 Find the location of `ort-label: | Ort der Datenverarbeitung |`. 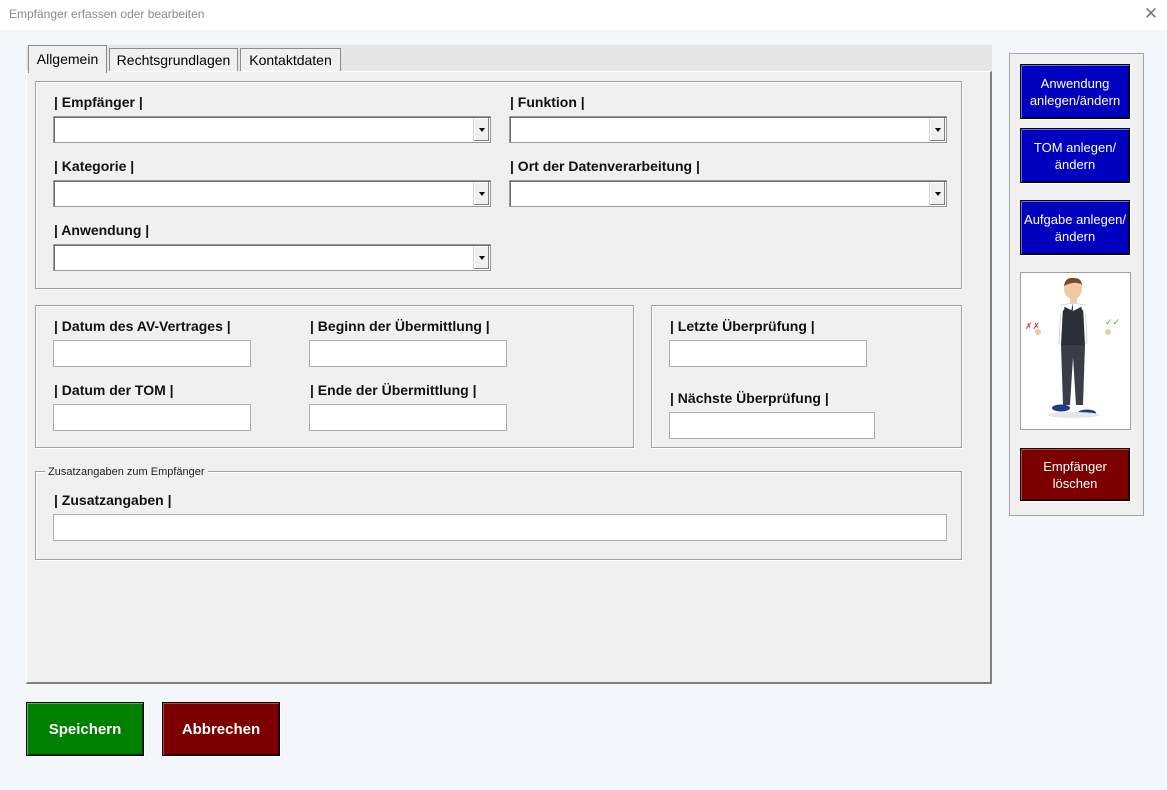

ort-label: | Ort der Datenverarbeitung | is located at coordinates (605, 166).